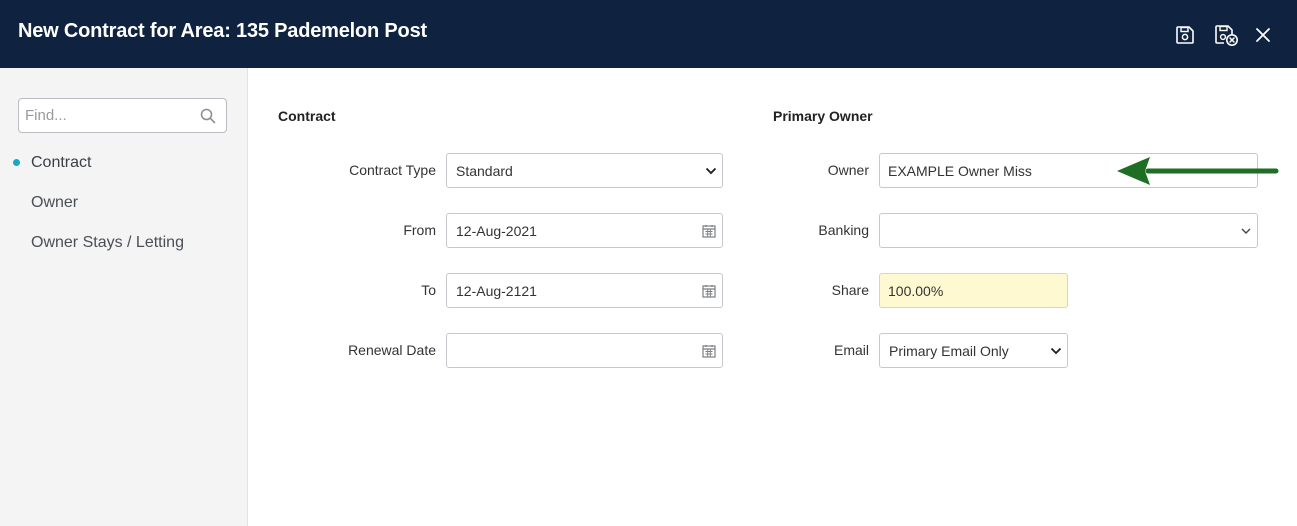 The image size is (1297, 526). What do you see at coordinates (843, 230) in the screenshot?
I see `banking-label: Banking` at bounding box center [843, 230].